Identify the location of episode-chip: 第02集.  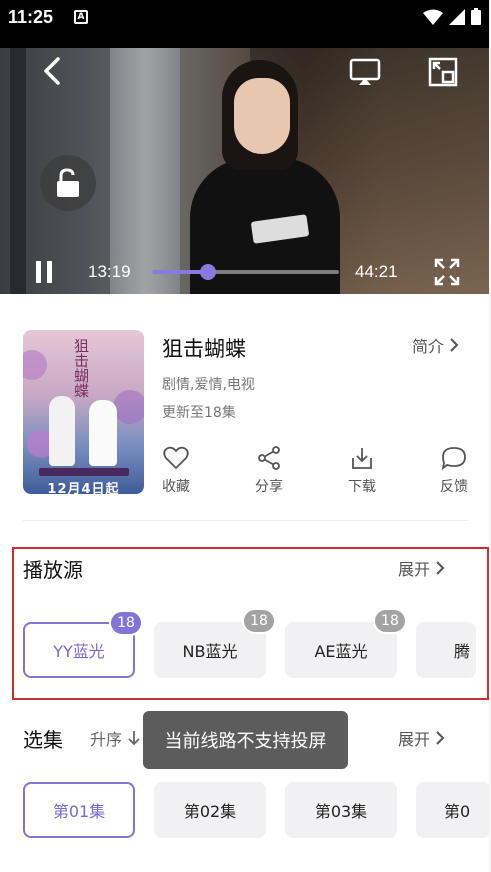
(210, 810).